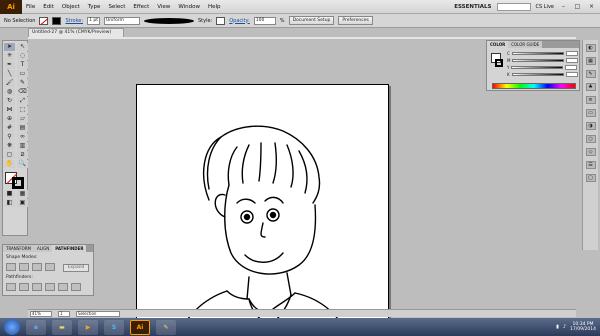  I want to click on exclude-icon, so click(50, 267).